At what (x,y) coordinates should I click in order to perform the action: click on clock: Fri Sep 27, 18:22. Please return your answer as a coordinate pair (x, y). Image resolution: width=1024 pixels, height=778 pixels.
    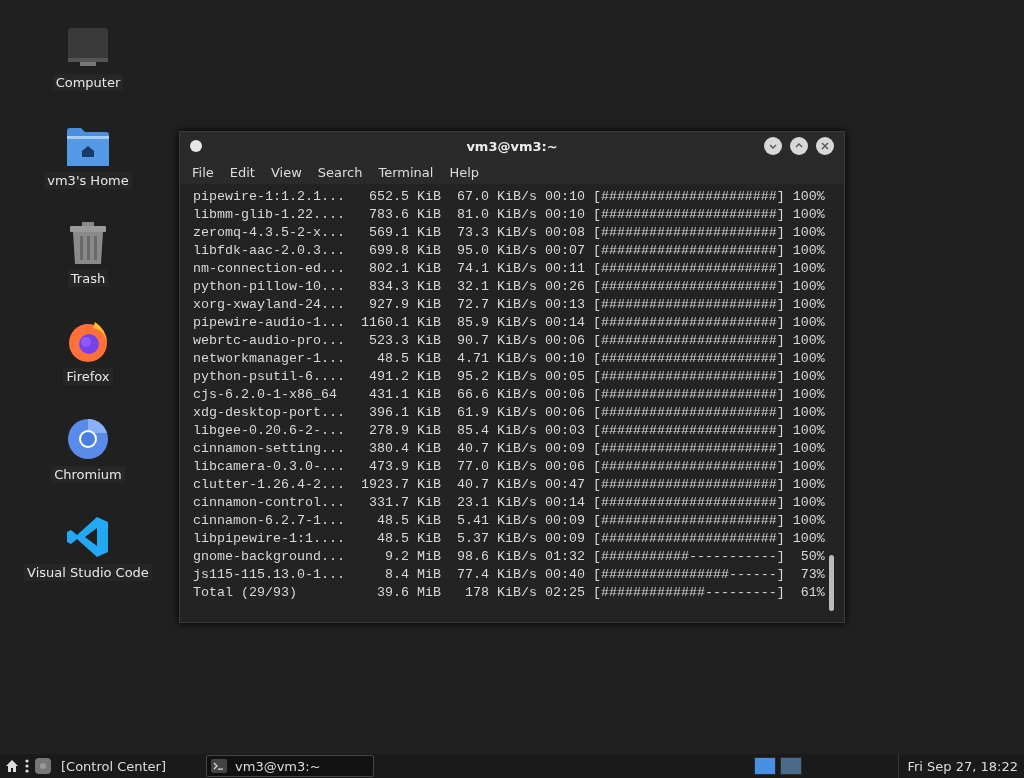
    Looking at the image, I should click on (964, 766).